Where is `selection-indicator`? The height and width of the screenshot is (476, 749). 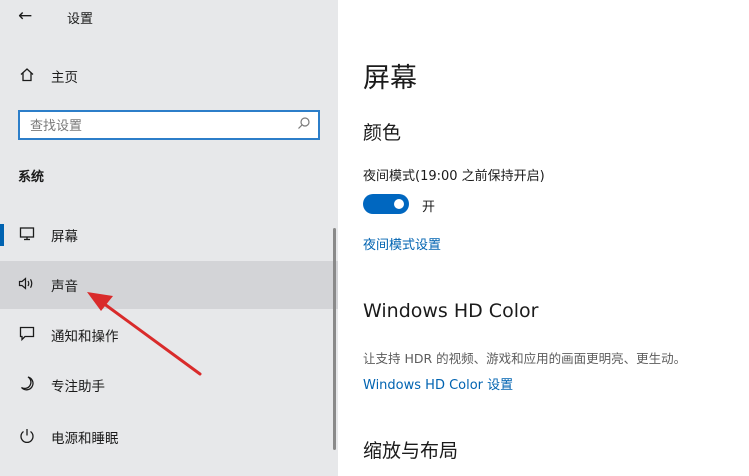
selection-indicator is located at coordinates (2, 235).